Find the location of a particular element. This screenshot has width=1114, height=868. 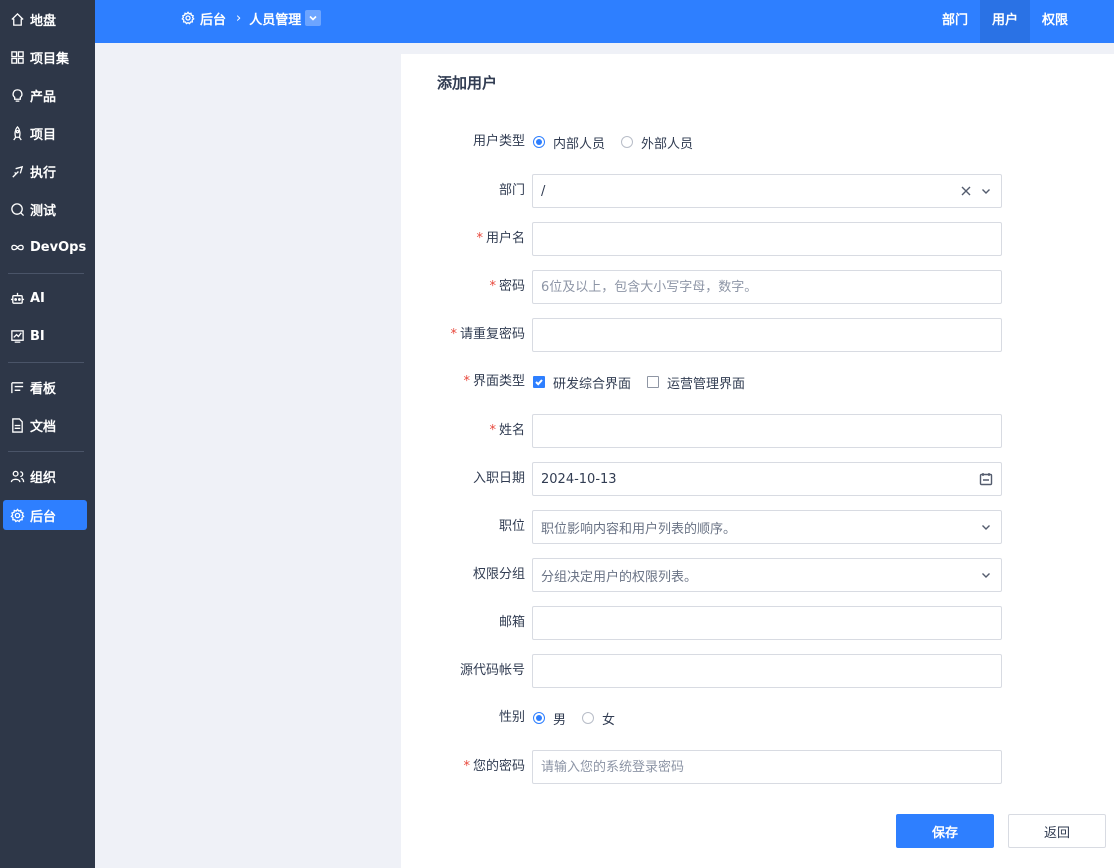

role-select: 职位影响内容和用户列表的顺序。 is located at coordinates (767, 527).